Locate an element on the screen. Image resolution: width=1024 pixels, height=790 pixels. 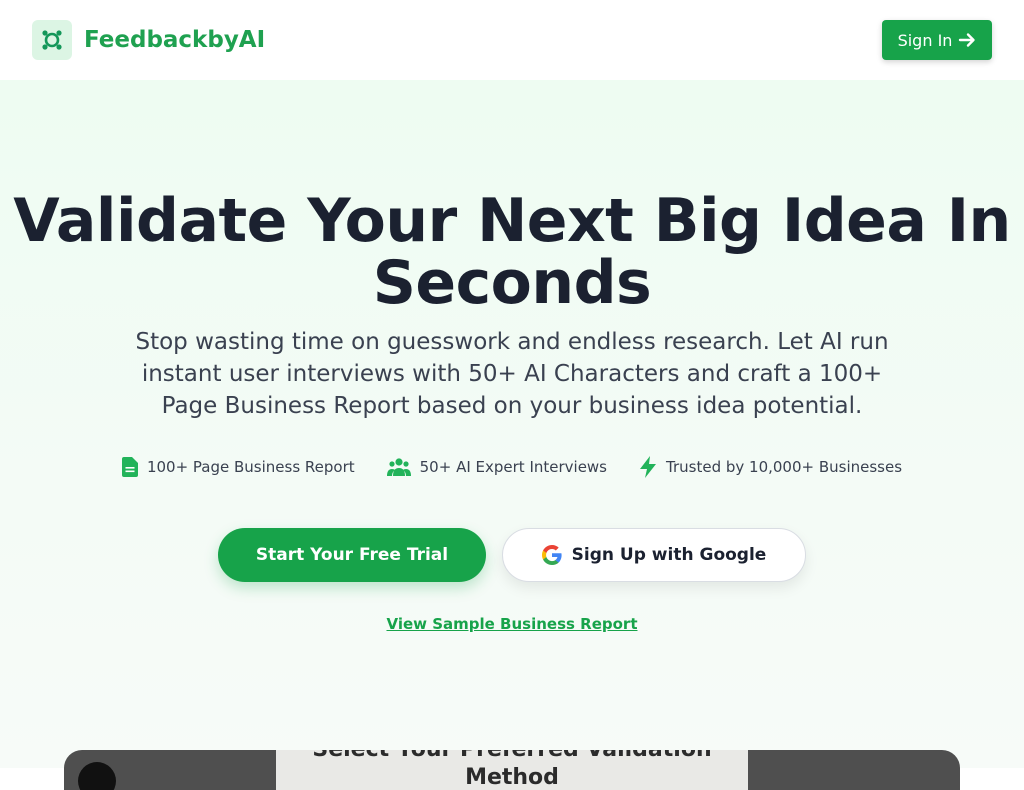
document-icon is located at coordinates (129, 467).